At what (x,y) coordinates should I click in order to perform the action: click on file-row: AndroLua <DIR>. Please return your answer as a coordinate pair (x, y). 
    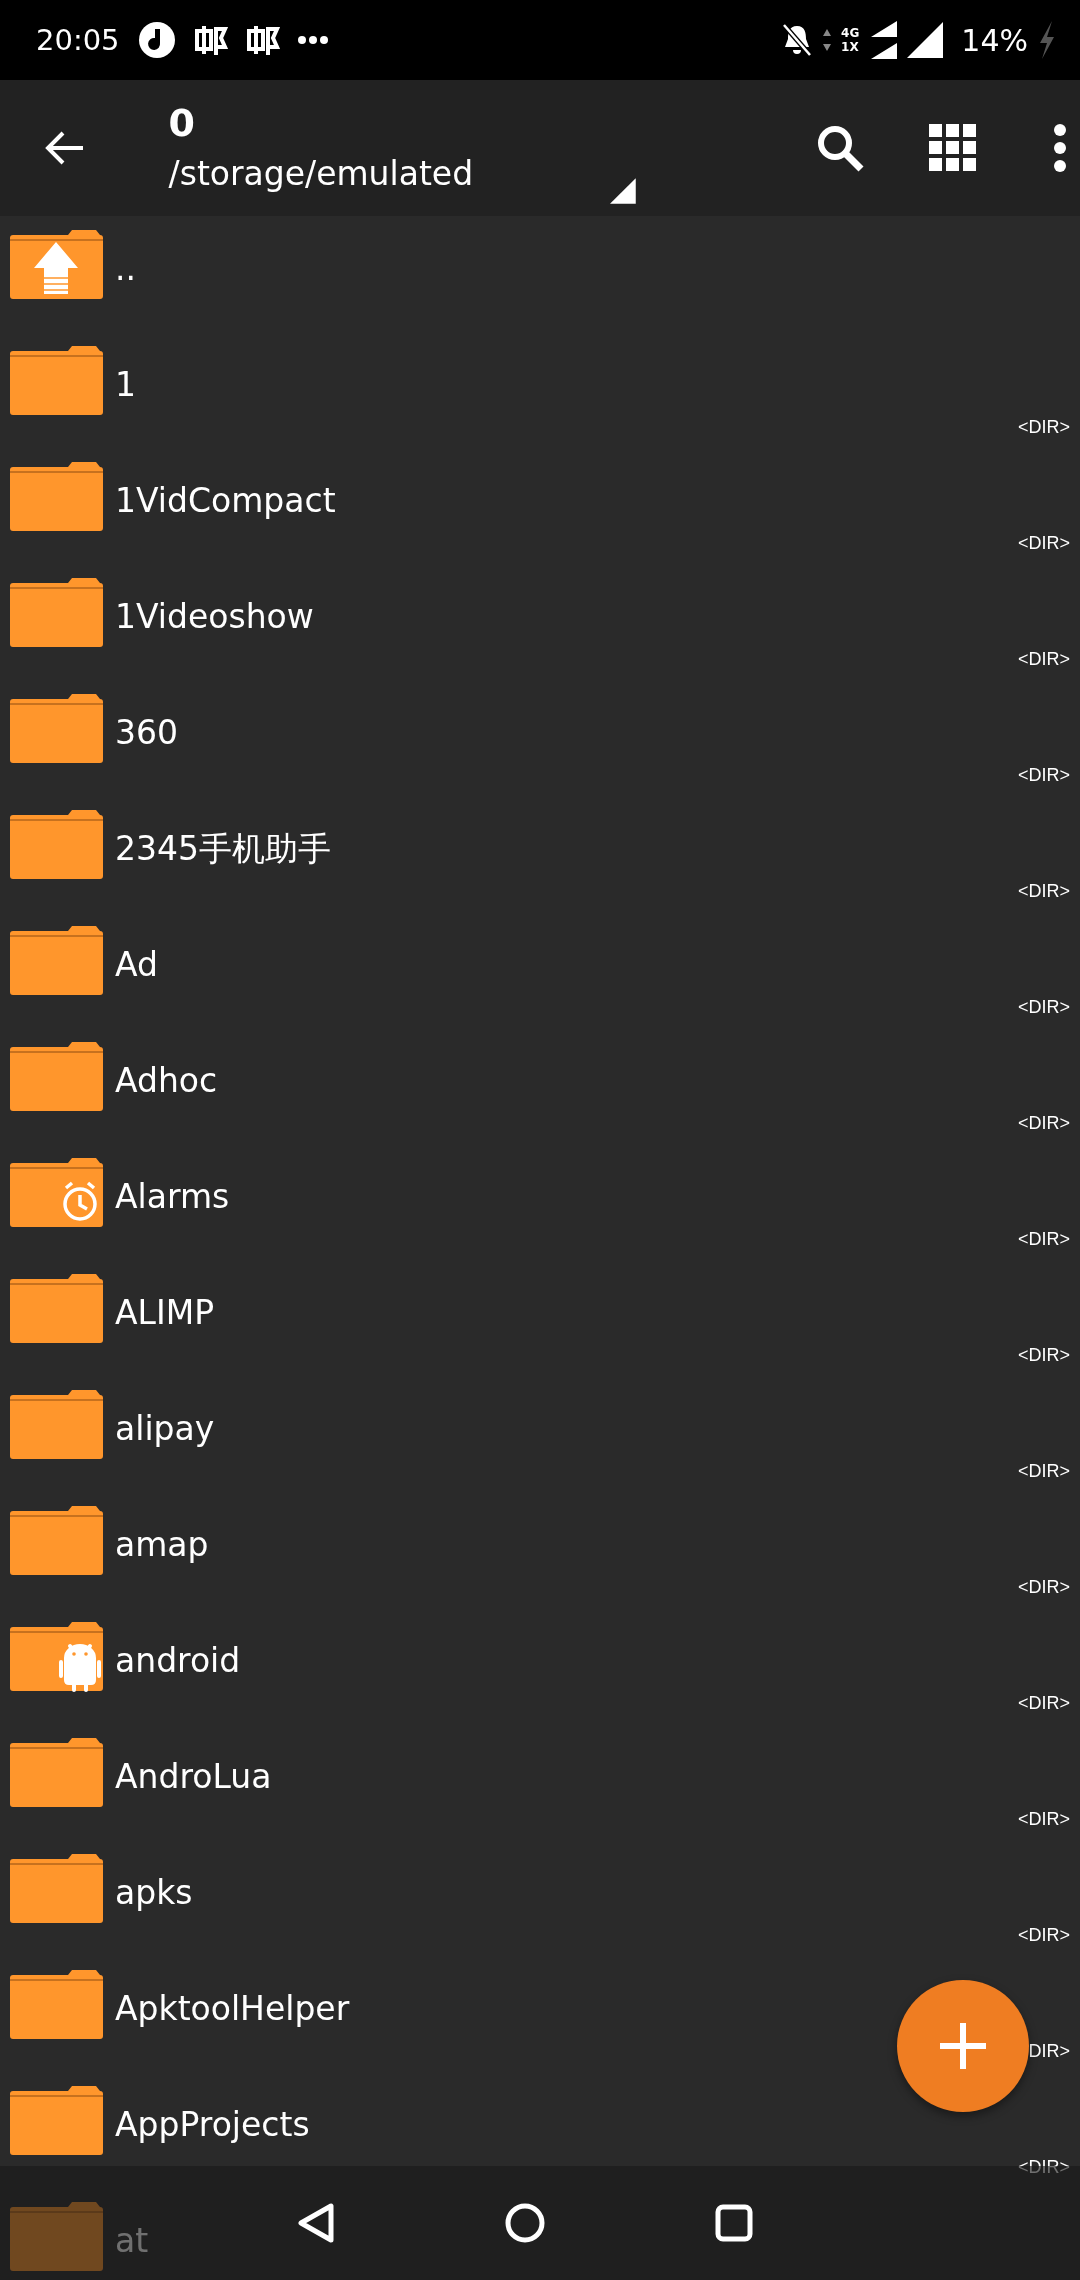
    Looking at the image, I should click on (540, 1782).